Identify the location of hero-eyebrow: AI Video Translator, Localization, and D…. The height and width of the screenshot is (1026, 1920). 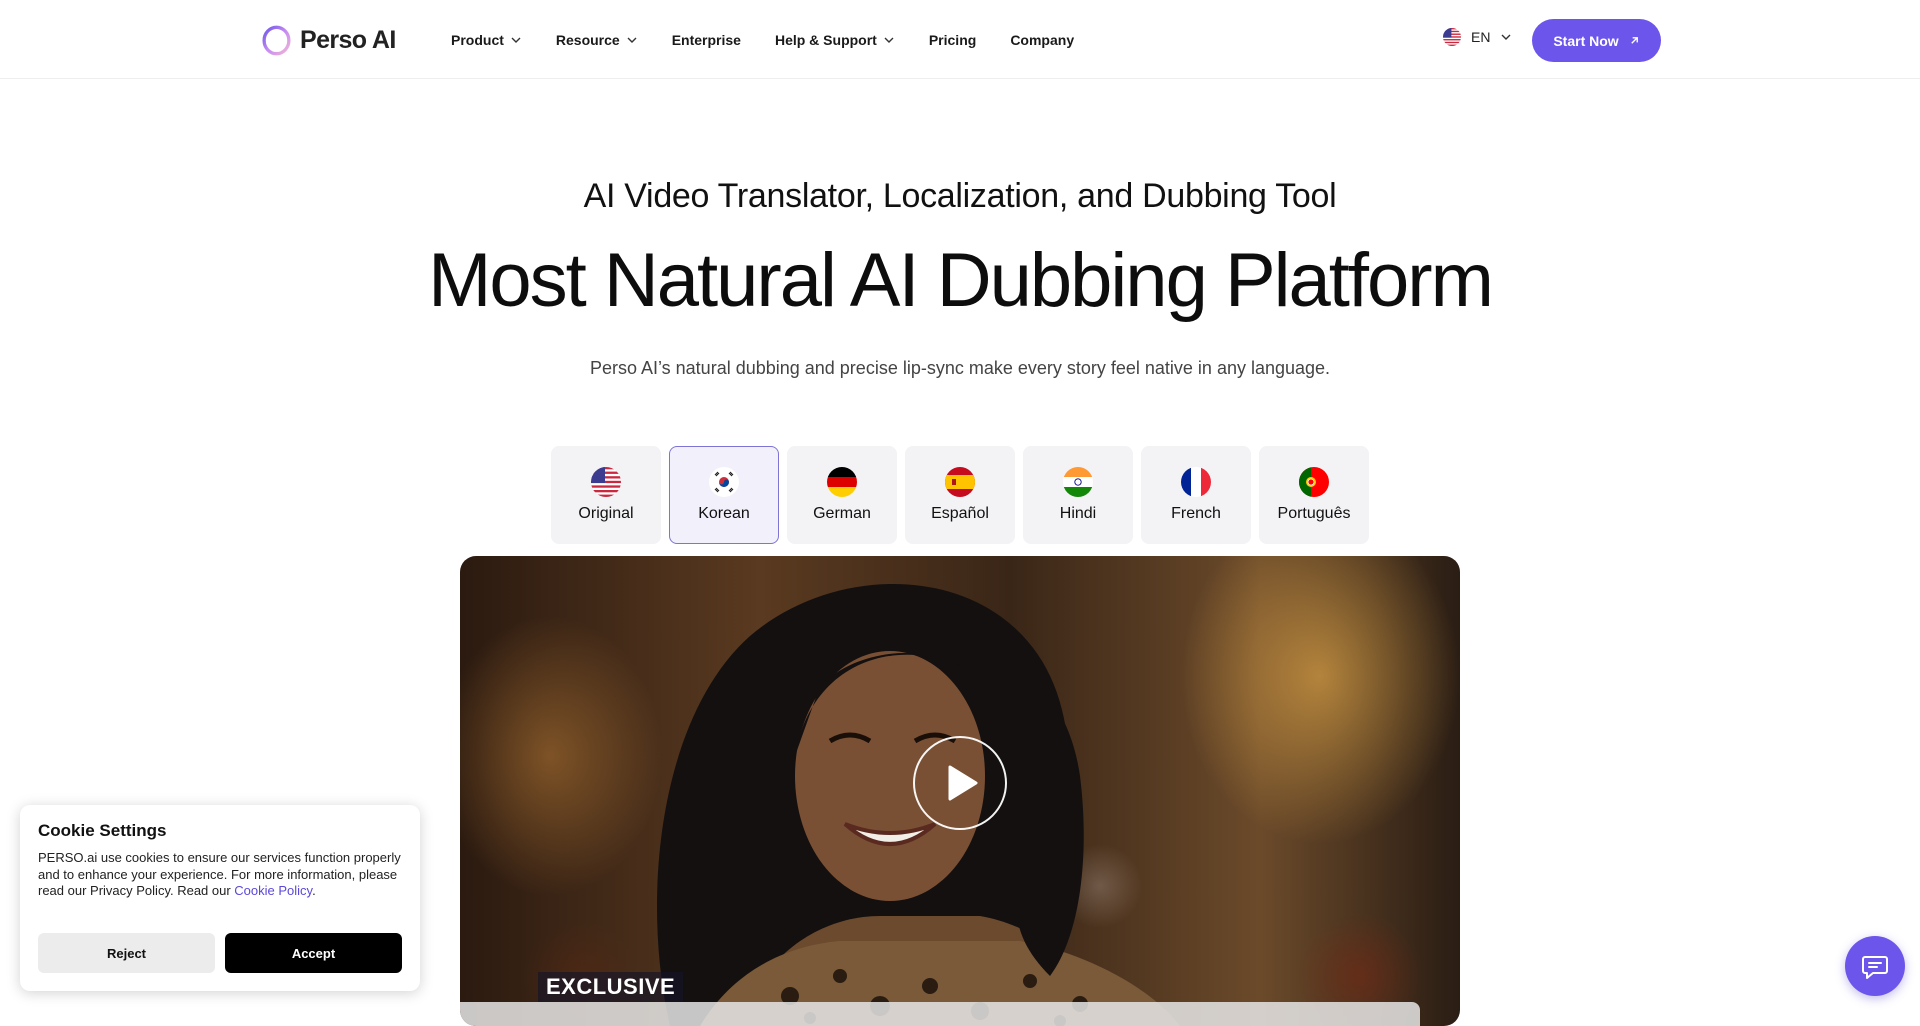
(960, 196).